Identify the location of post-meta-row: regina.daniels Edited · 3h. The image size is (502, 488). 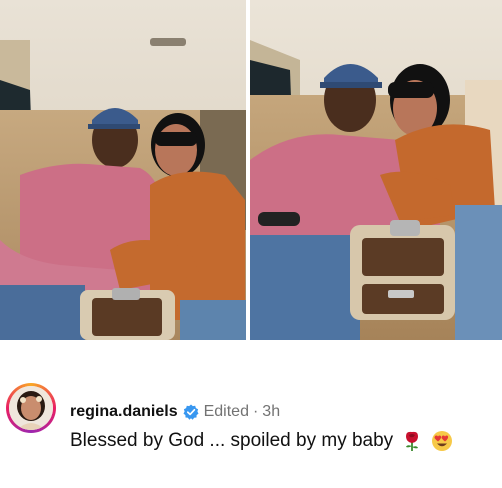
(175, 412).